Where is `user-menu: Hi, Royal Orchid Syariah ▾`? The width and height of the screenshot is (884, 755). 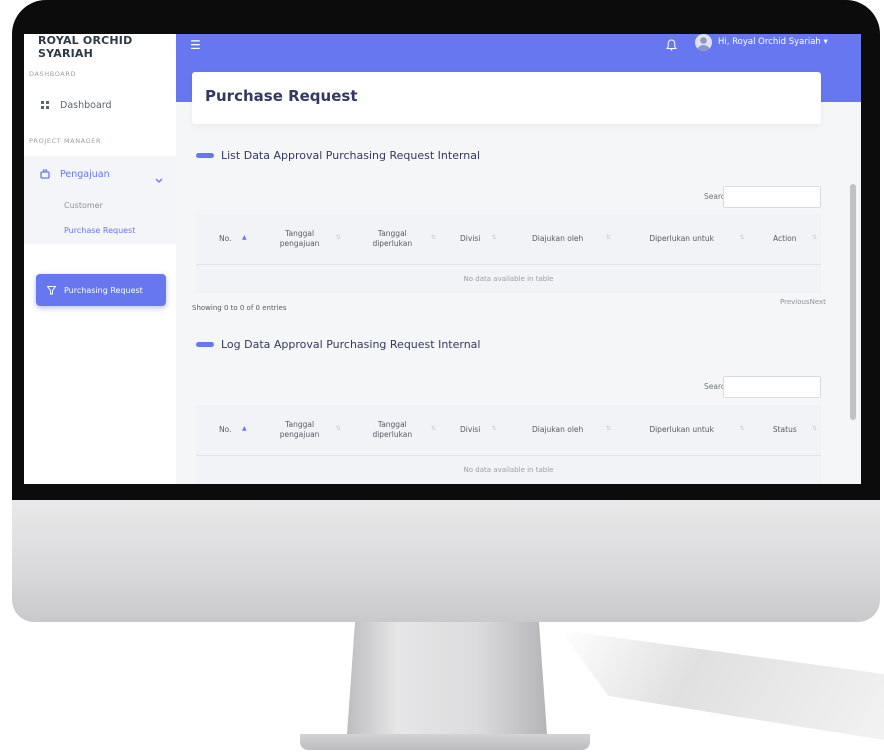
user-menu: Hi, Royal Orchid Syariah ▾ is located at coordinates (773, 42).